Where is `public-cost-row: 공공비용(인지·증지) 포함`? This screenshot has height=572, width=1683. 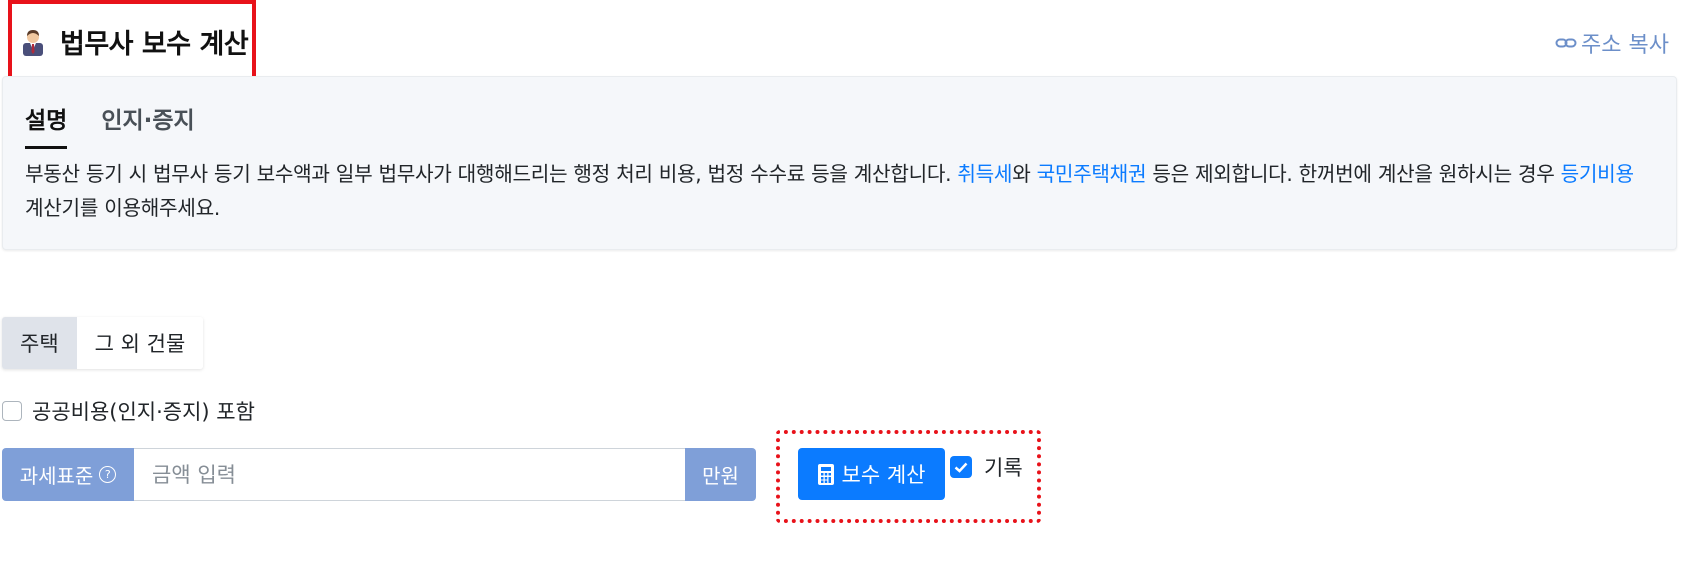
public-cost-row: 공공비용(인지·증지) 포함 is located at coordinates (128, 411).